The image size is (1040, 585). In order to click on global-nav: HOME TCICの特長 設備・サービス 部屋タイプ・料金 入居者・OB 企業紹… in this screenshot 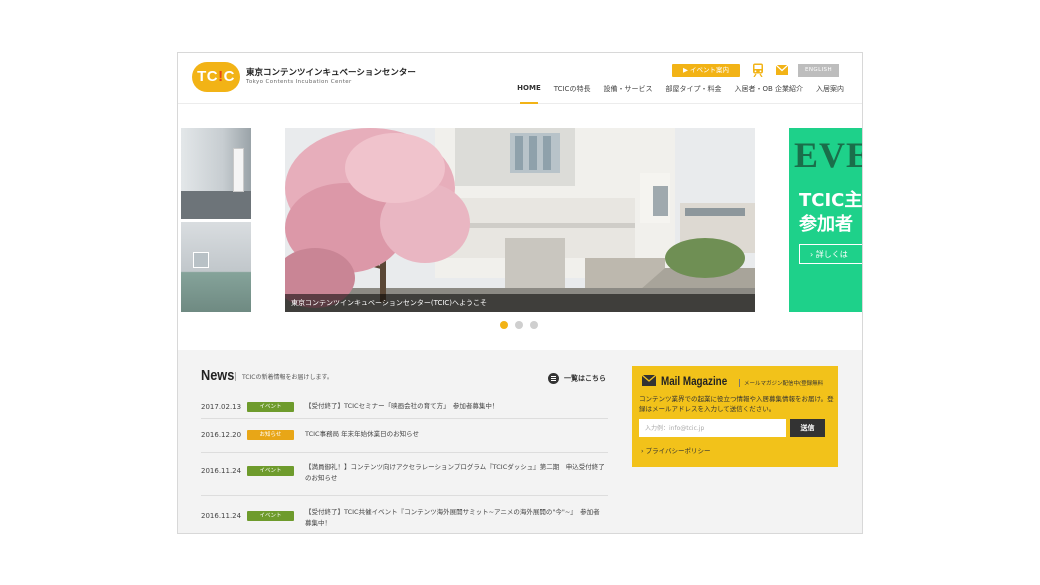, I will do `click(680, 94)`.